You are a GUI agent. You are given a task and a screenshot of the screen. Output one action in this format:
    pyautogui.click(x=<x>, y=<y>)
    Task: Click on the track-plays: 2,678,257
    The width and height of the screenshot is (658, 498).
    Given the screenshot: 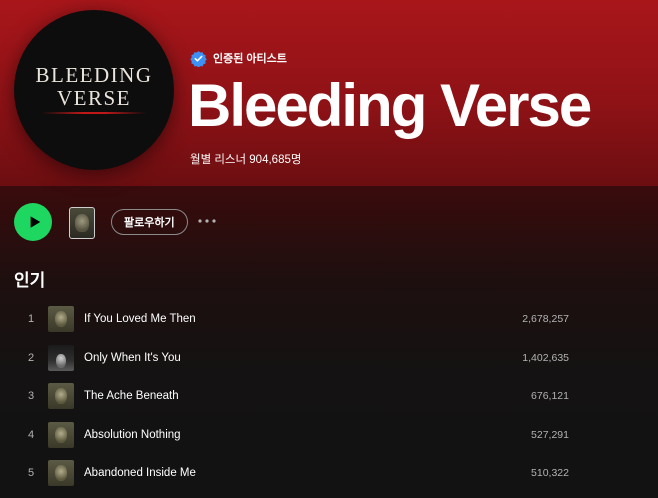 What is the action you would take?
    pyautogui.click(x=545, y=319)
    